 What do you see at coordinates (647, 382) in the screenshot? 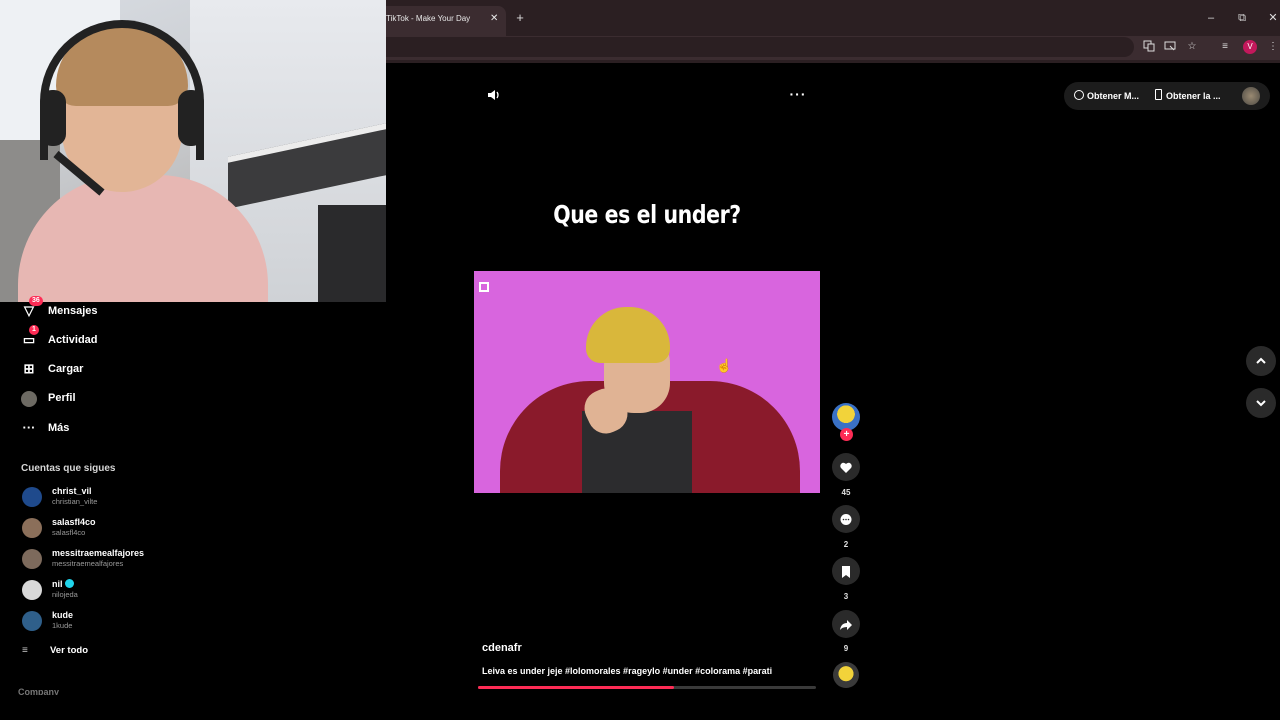
I see `video-player` at bounding box center [647, 382].